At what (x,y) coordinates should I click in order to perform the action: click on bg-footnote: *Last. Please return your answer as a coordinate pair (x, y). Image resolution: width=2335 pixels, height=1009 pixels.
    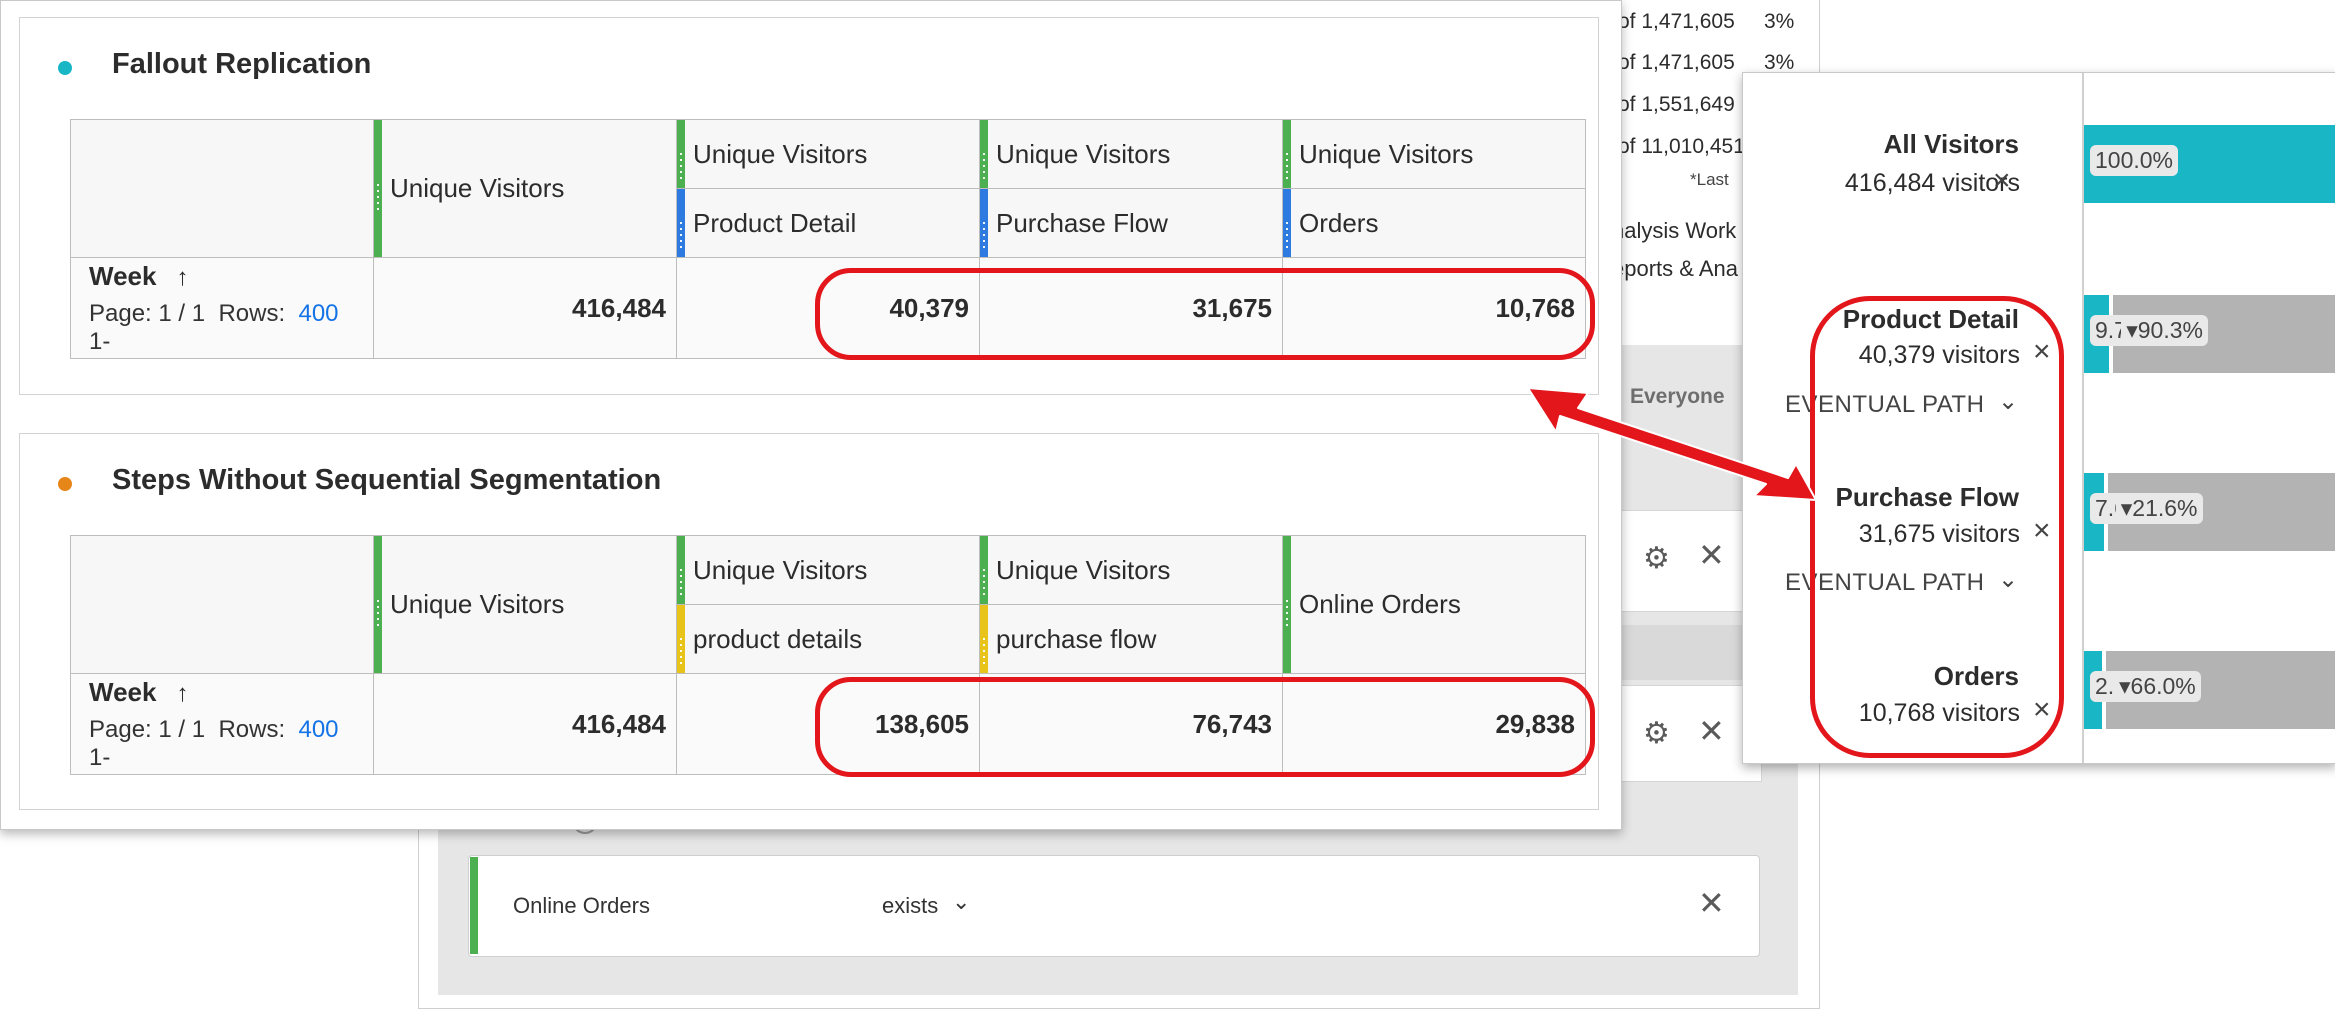
    Looking at the image, I should click on (1709, 179).